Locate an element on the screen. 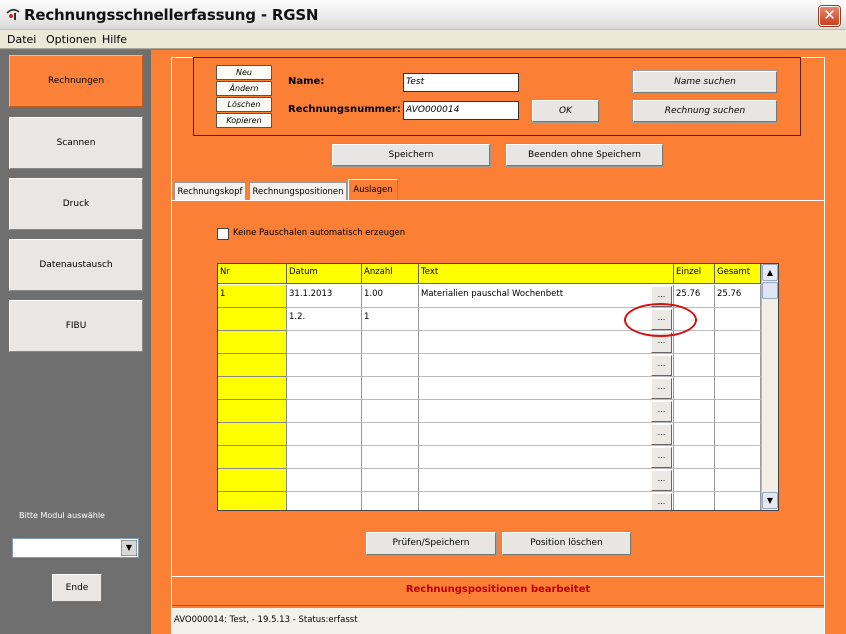  beenden-ohne-speichern-button: Beenden ohne Speichern is located at coordinates (584, 155).